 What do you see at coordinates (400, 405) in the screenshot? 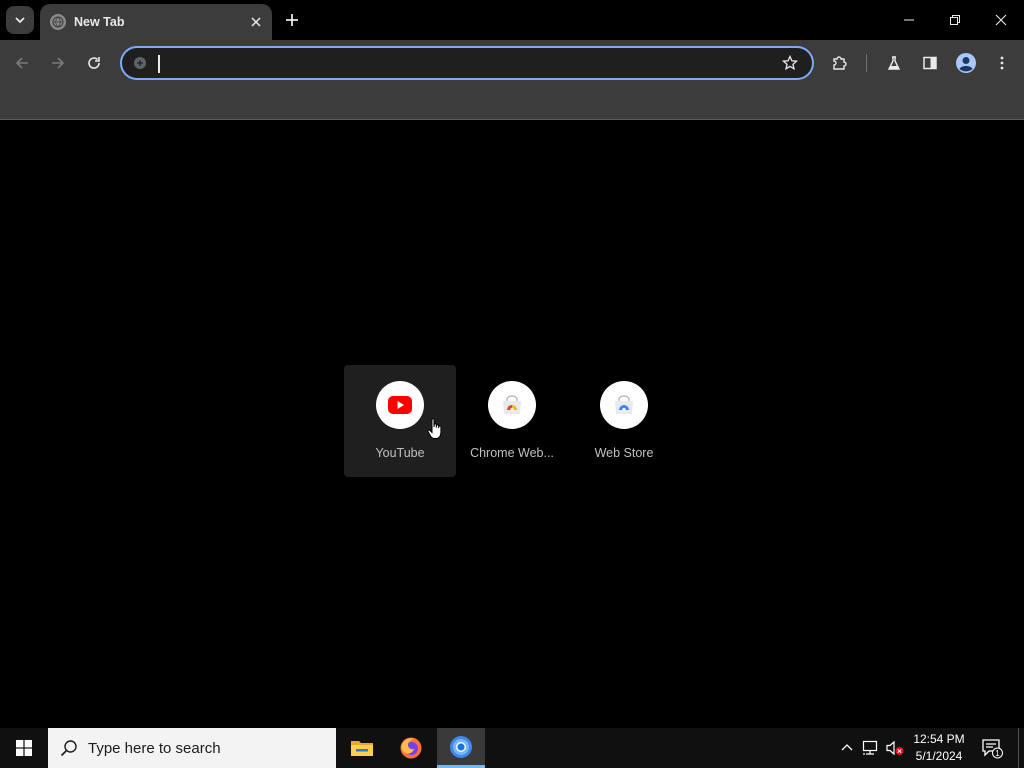
I see `youtube-icon` at bounding box center [400, 405].